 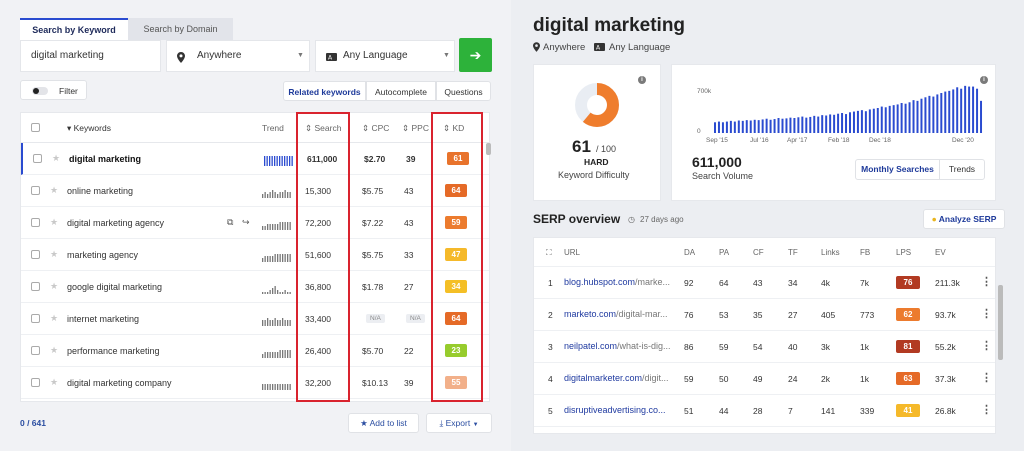 I want to click on tab-search-by-keyword: Search by Keyword, so click(x=74, y=29).